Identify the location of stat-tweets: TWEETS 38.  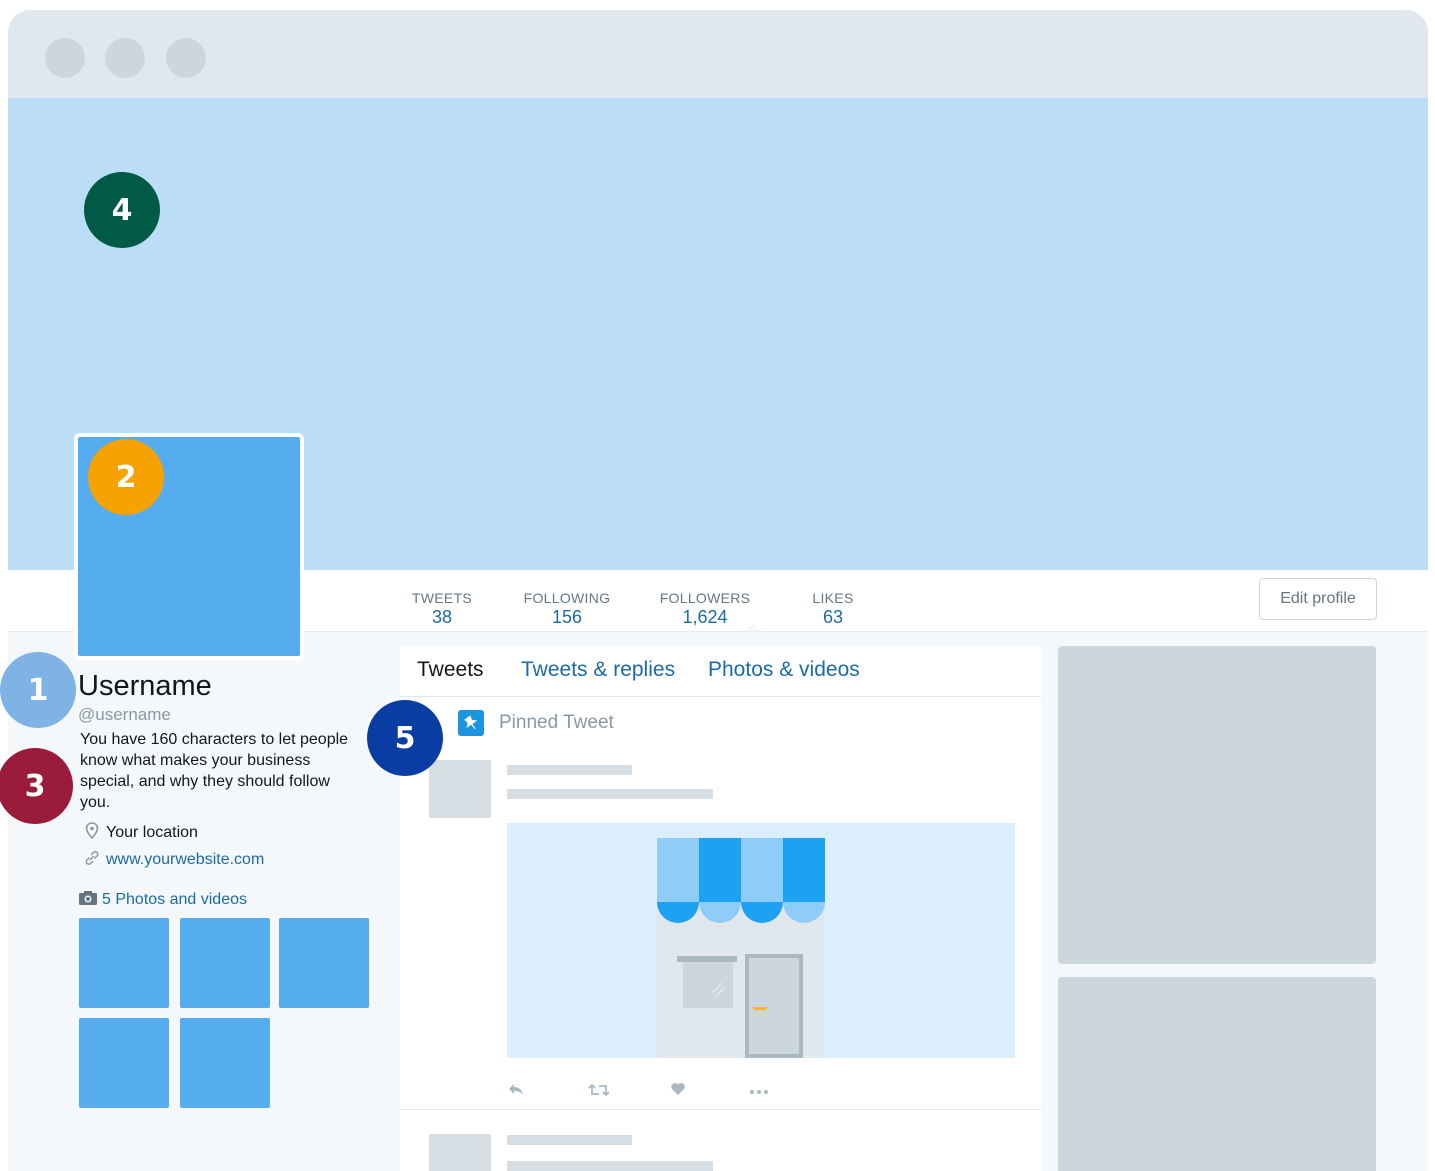
(442, 609).